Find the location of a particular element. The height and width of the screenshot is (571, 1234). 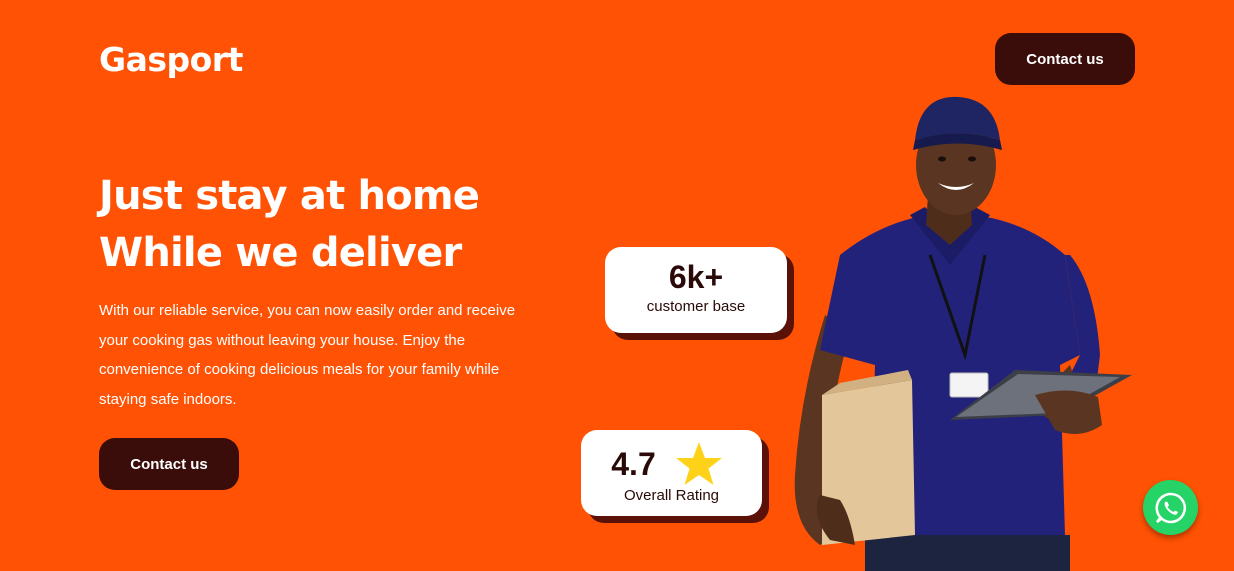

customer-base-card: 6k+ customer base is located at coordinates (696, 290).